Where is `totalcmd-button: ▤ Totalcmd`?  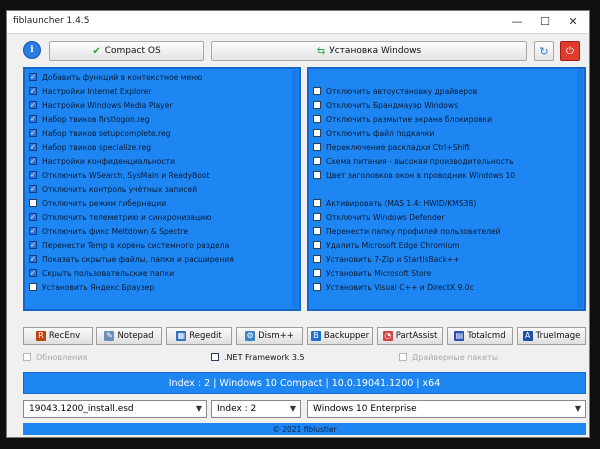 totalcmd-button: ▤ Totalcmd is located at coordinates (480, 336).